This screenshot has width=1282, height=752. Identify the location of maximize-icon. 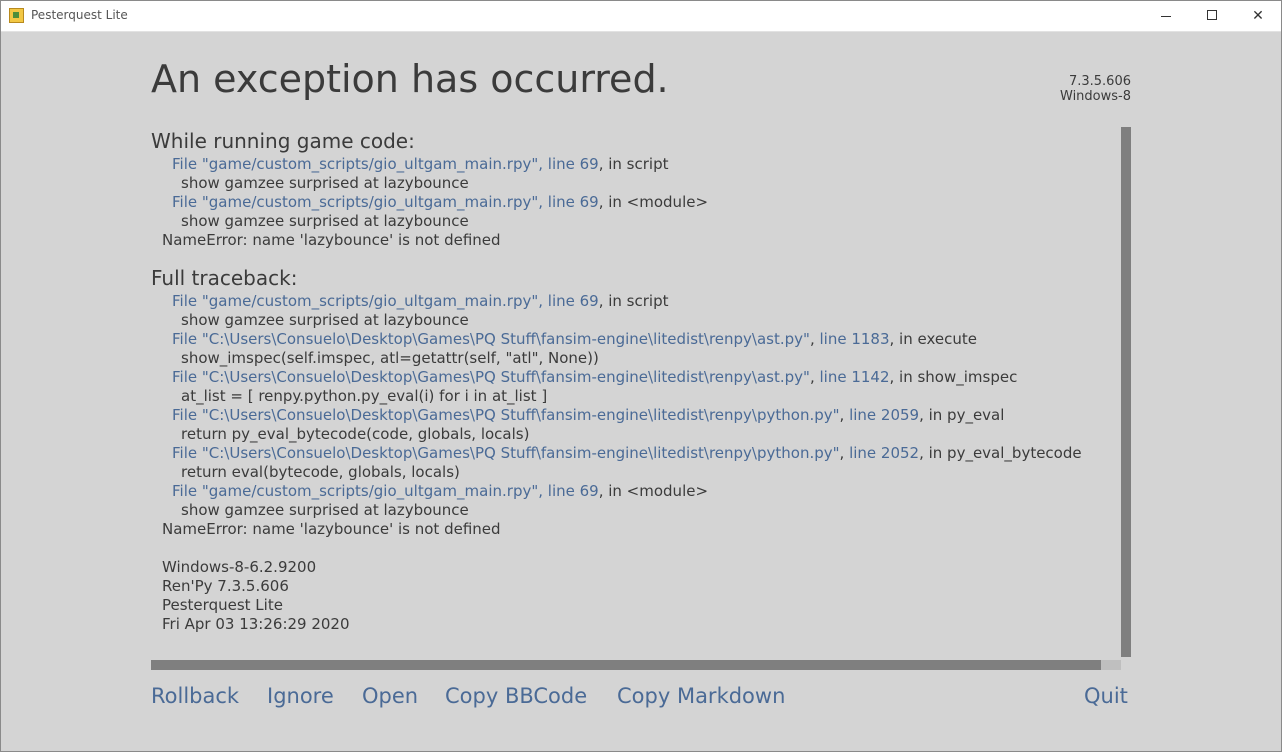
(1212, 15).